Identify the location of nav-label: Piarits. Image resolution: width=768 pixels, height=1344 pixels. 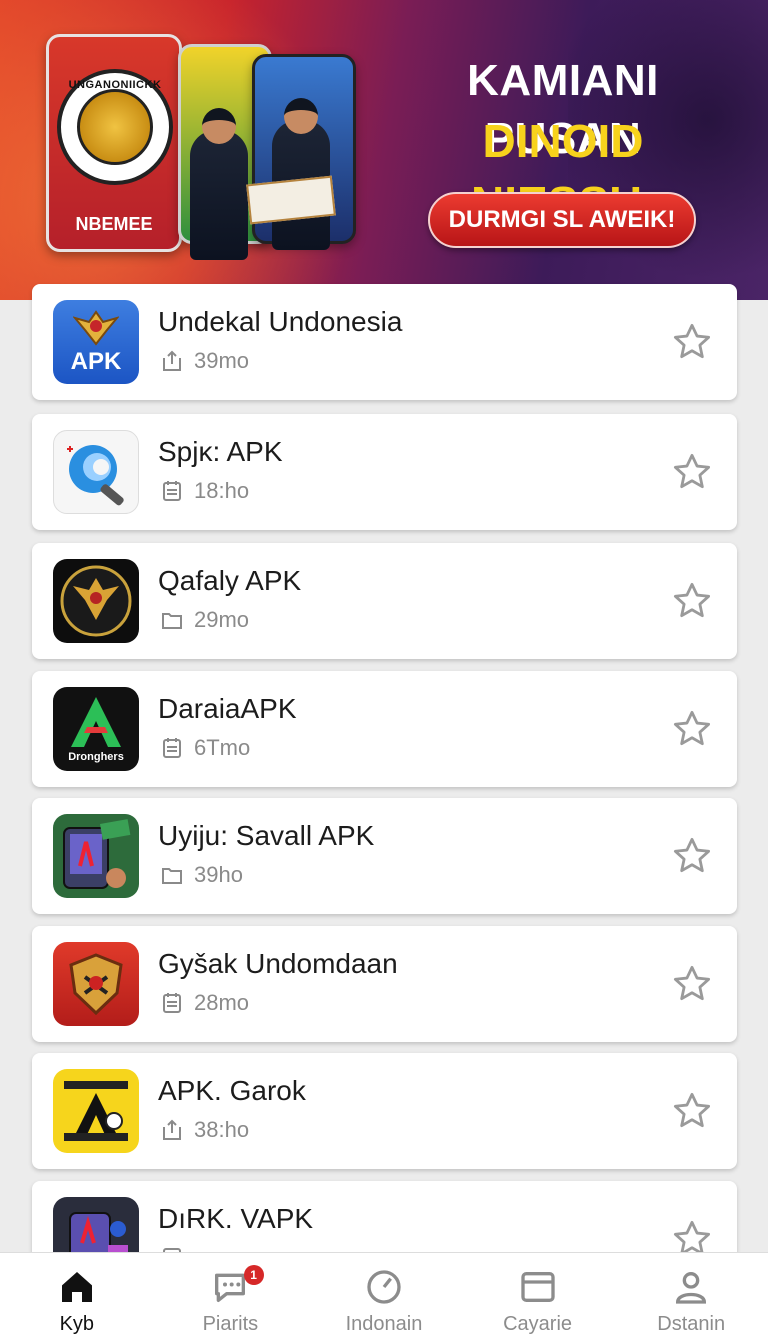
(230, 1324).